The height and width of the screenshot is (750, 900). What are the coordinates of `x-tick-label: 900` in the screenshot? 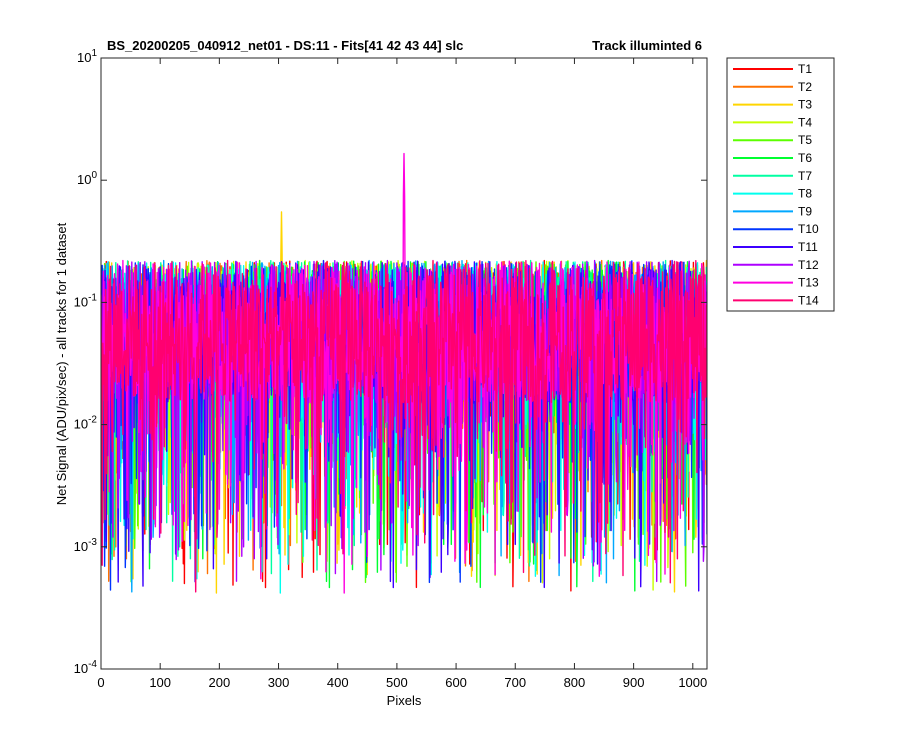 It's located at (634, 682).